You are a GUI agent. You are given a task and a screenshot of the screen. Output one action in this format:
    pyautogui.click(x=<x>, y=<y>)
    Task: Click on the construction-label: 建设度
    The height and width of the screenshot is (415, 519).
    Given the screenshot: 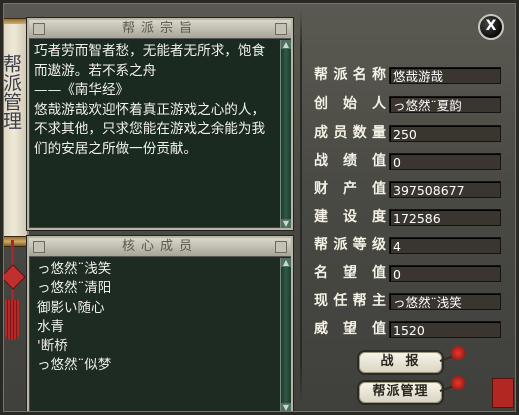 What is the action you would take?
    pyautogui.click(x=350, y=217)
    